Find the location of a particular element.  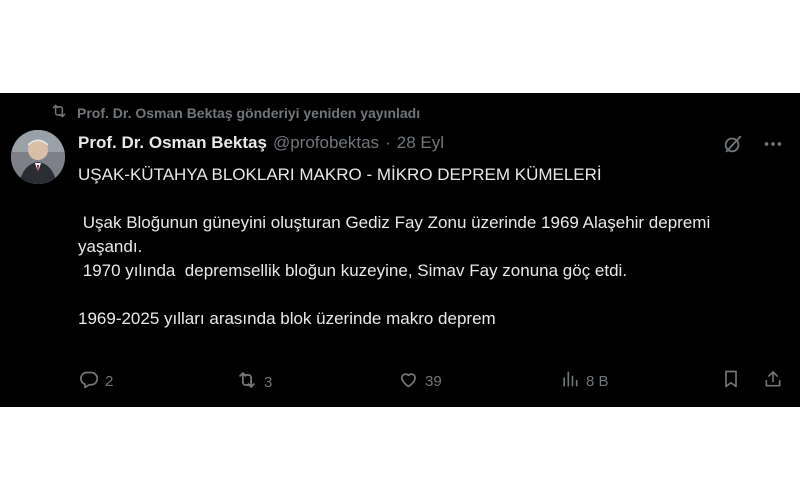

repost-button: 3 is located at coordinates (254, 382).